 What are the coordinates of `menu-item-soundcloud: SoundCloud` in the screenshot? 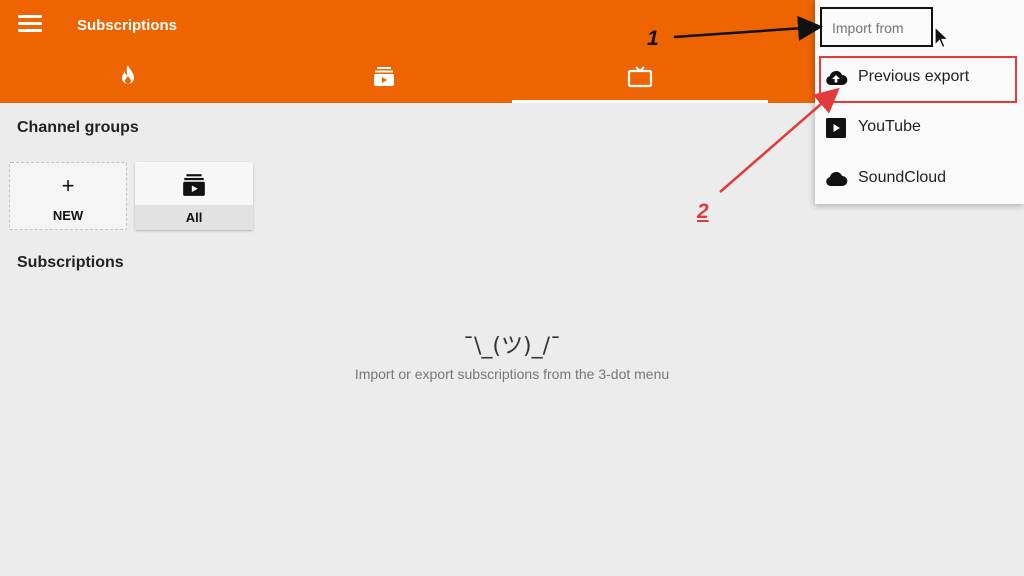 It's located at (919, 179).